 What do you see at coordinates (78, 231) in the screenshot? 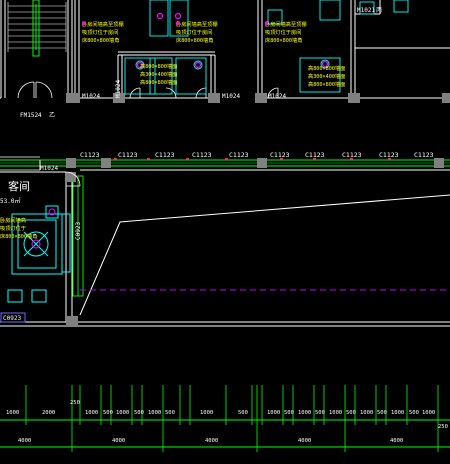
I see `room-side-window-label: C0923` at bounding box center [78, 231].